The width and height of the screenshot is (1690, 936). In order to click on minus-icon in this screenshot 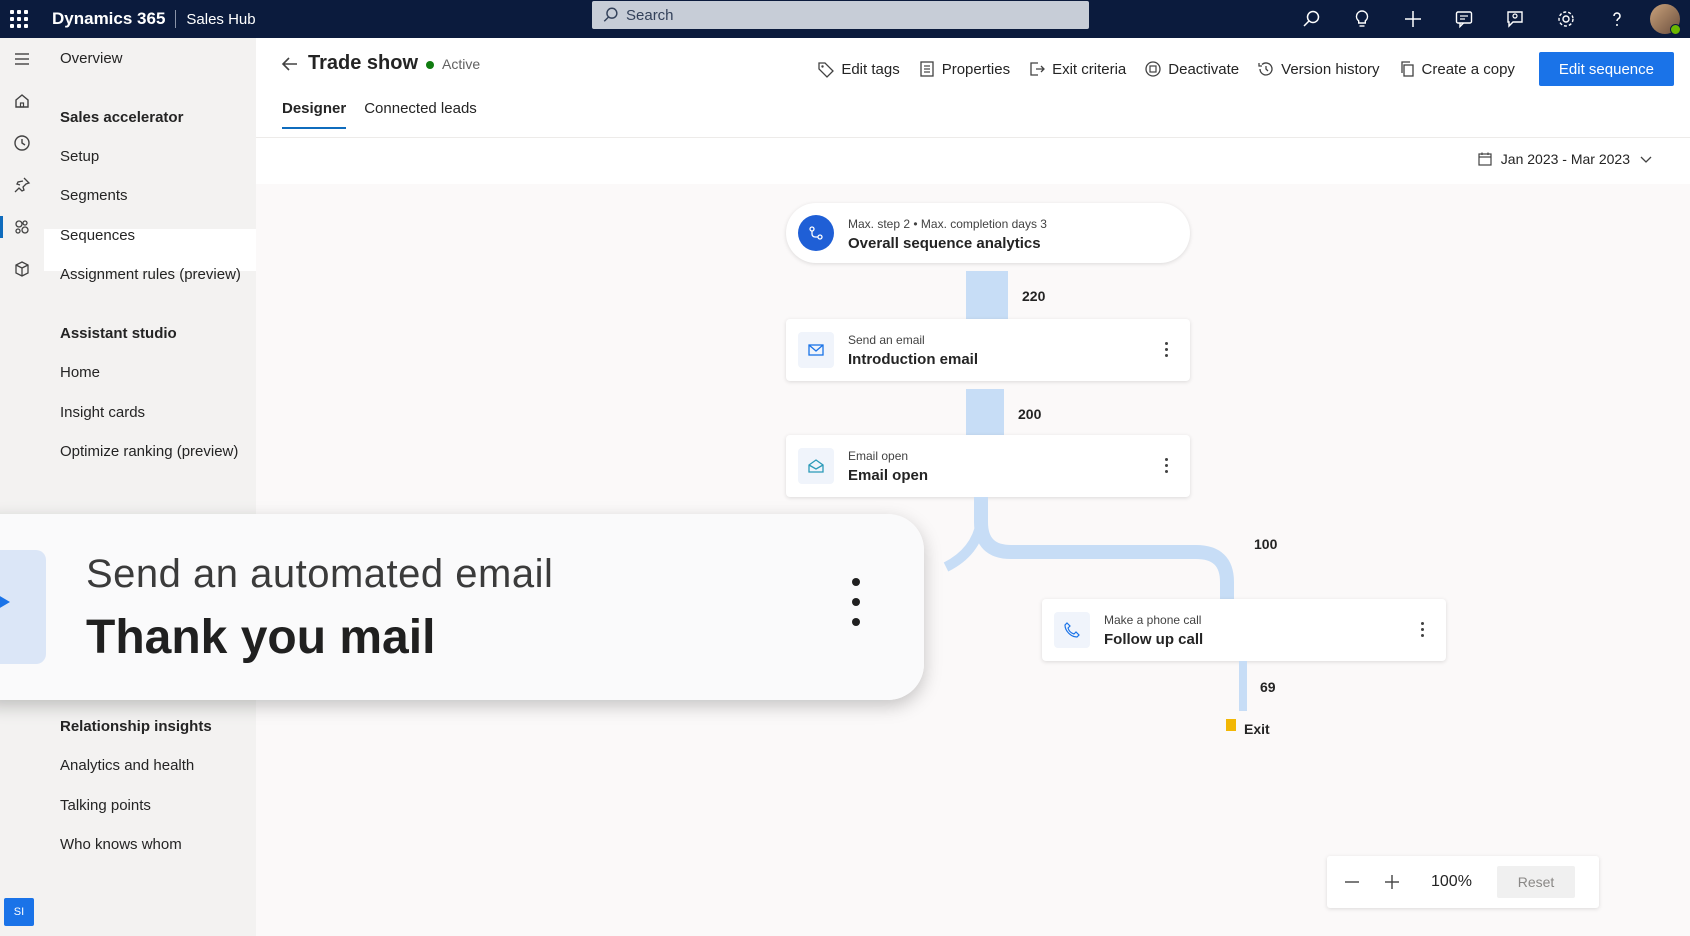, I will do `click(1352, 882)`.